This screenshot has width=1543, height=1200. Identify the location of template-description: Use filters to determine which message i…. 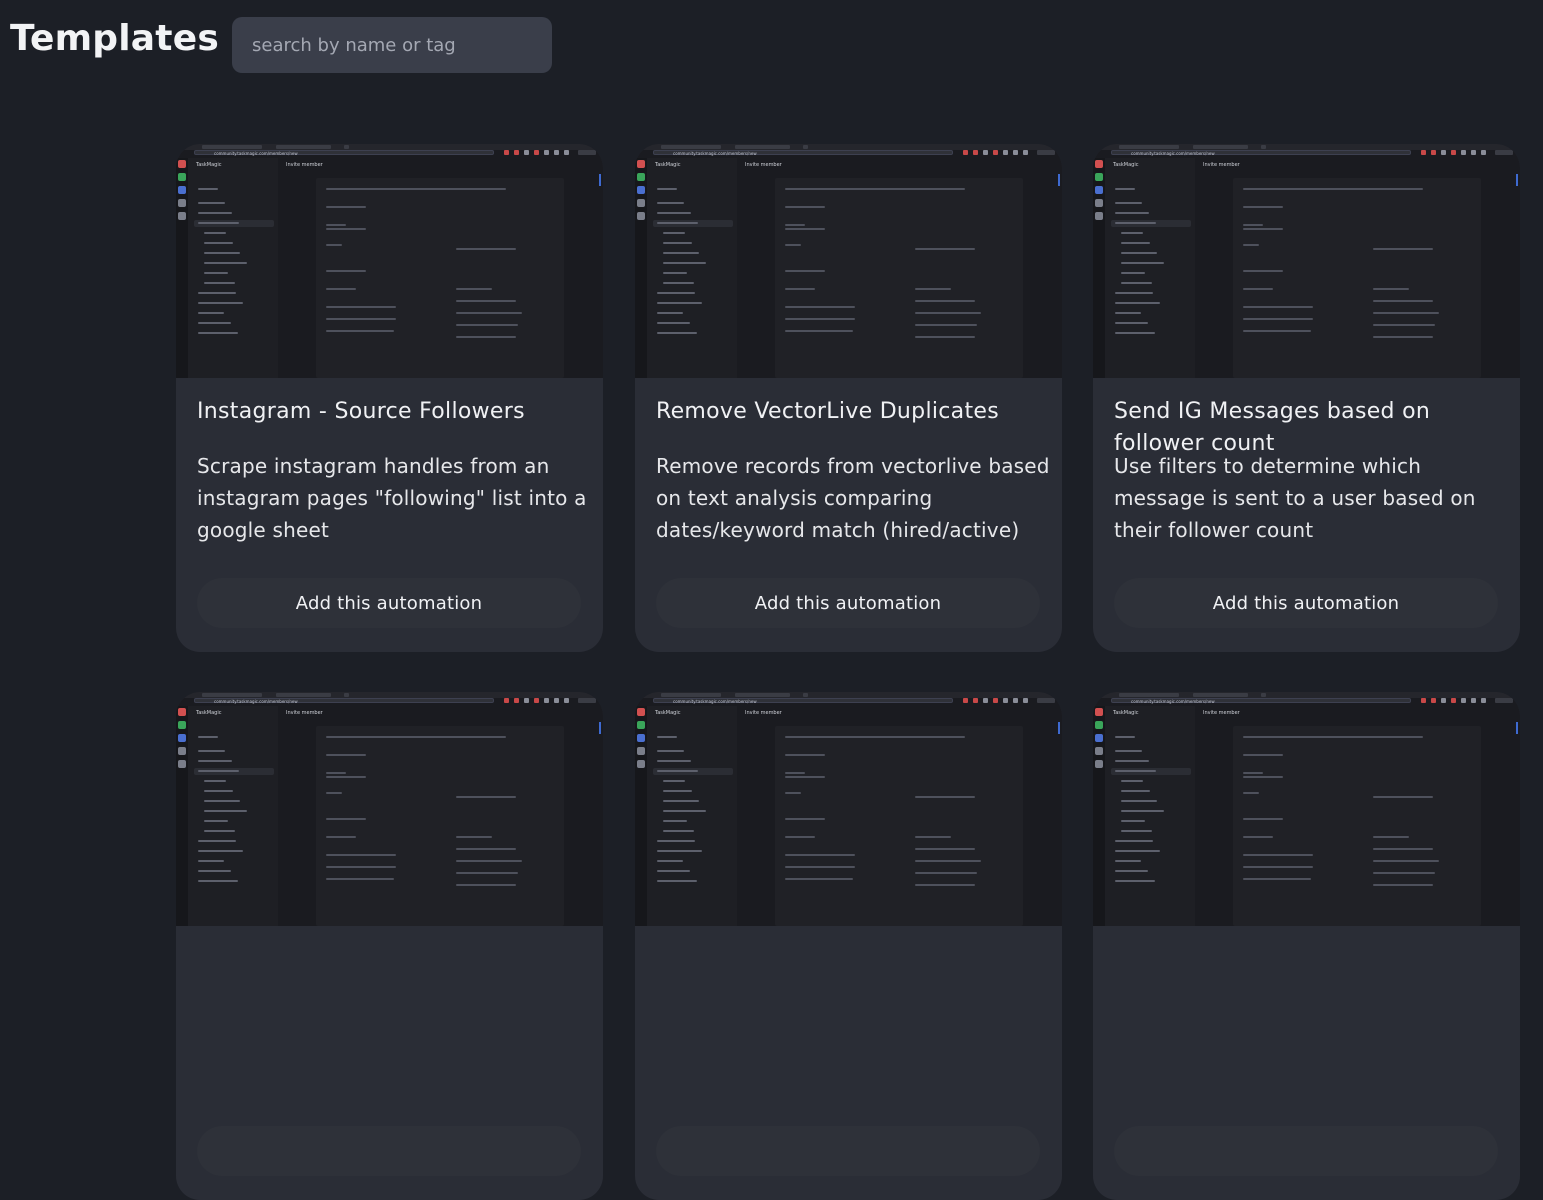
(1295, 498).